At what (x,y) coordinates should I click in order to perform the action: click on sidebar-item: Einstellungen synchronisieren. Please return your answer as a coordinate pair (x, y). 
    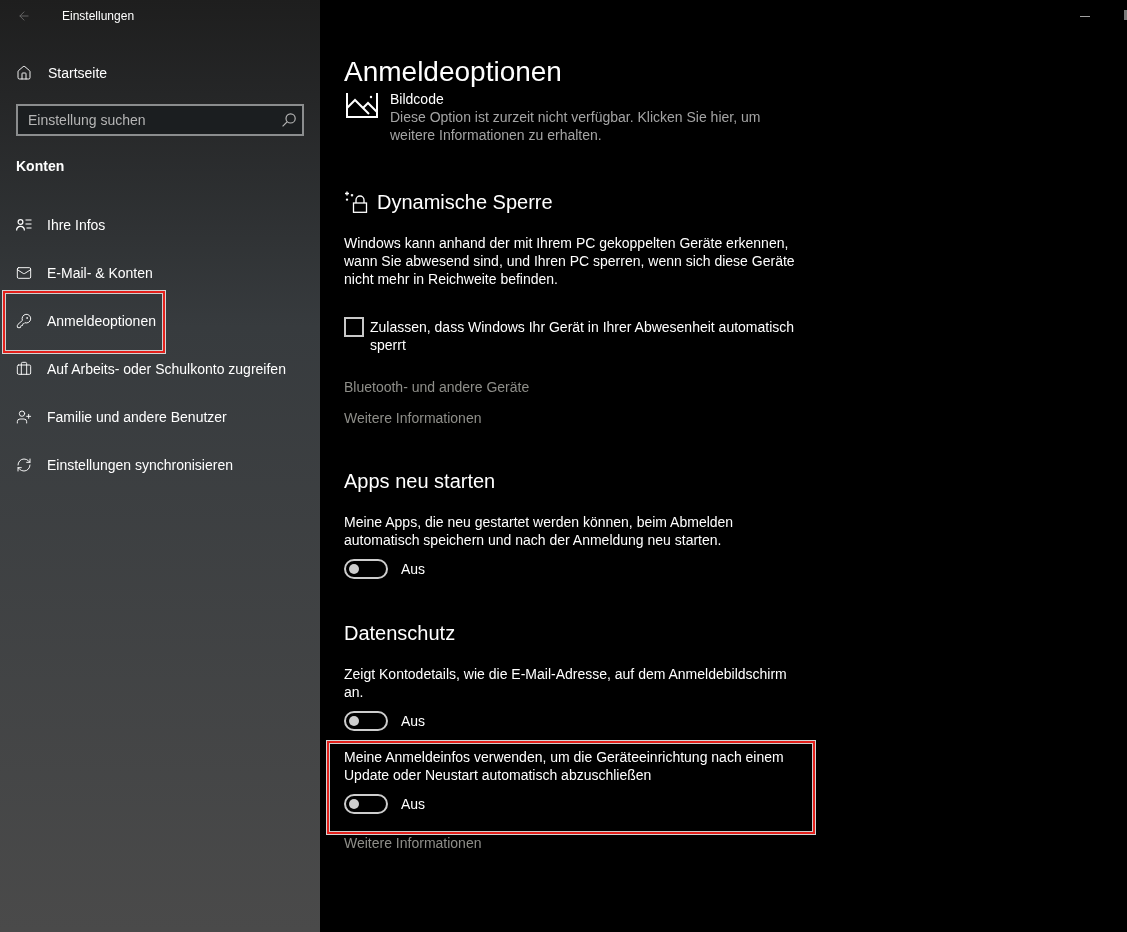
    Looking at the image, I should click on (120, 465).